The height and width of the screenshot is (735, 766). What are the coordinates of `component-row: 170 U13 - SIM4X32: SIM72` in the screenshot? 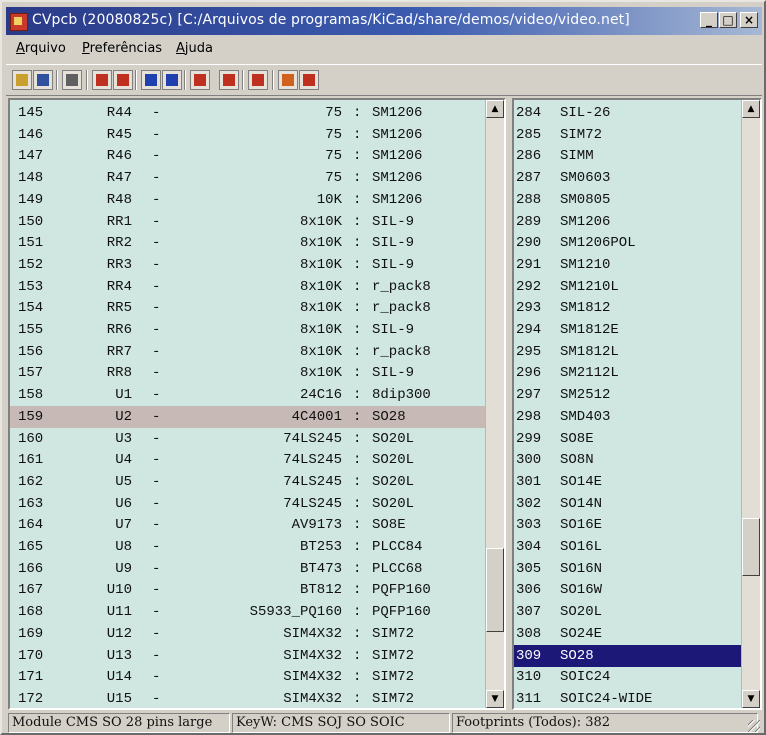 It's located at (248, 656).